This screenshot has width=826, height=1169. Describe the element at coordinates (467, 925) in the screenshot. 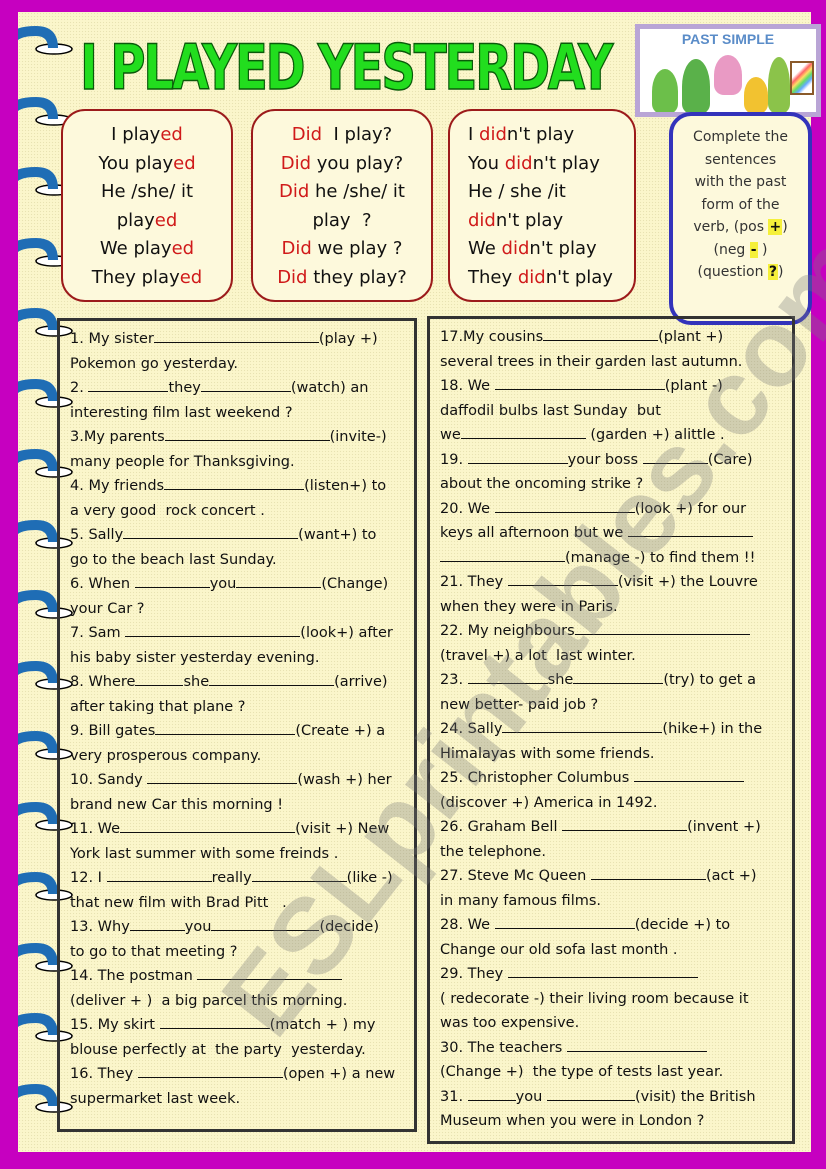

I see `exercise-text: 28. We` at that location.